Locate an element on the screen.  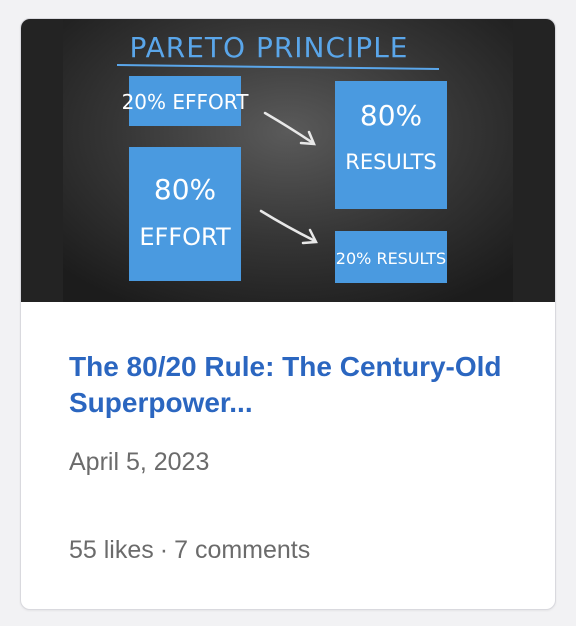
box-20-results-label: 20% RESULTS is located at coordinates (391, 258).